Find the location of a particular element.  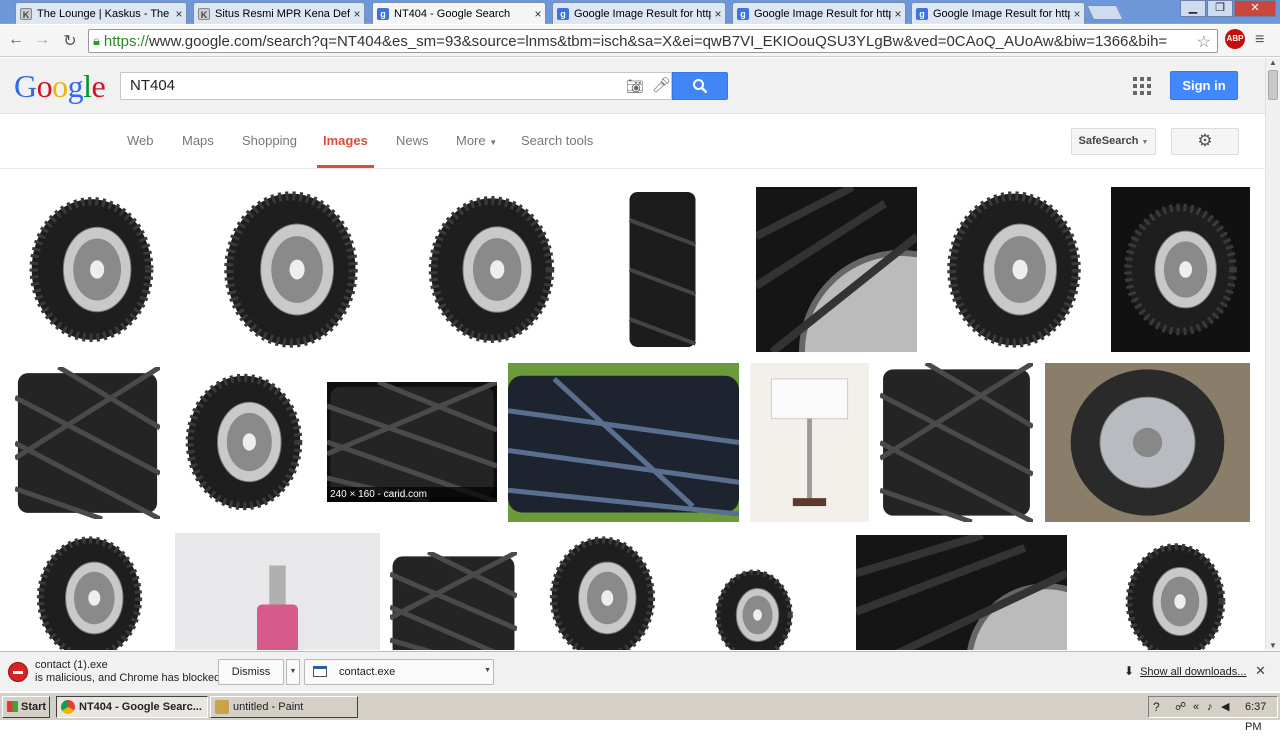

search-icon is located at coordinates (700, 86).